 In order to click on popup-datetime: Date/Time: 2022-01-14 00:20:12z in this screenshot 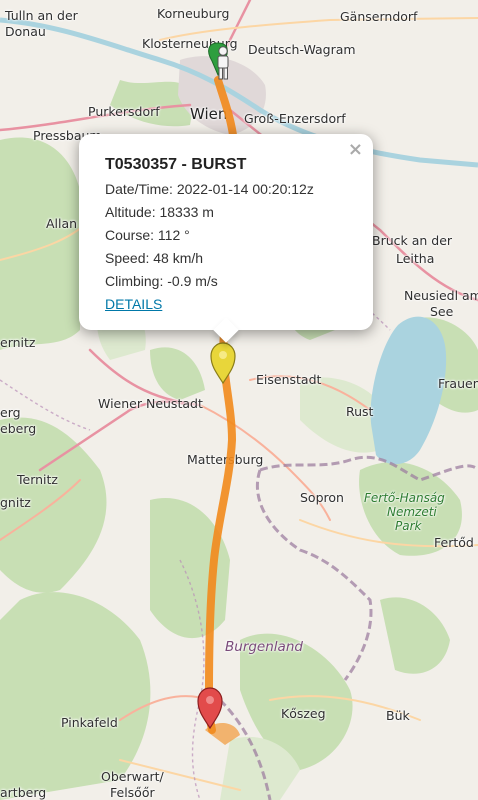, I will do `click(209, 189)`.